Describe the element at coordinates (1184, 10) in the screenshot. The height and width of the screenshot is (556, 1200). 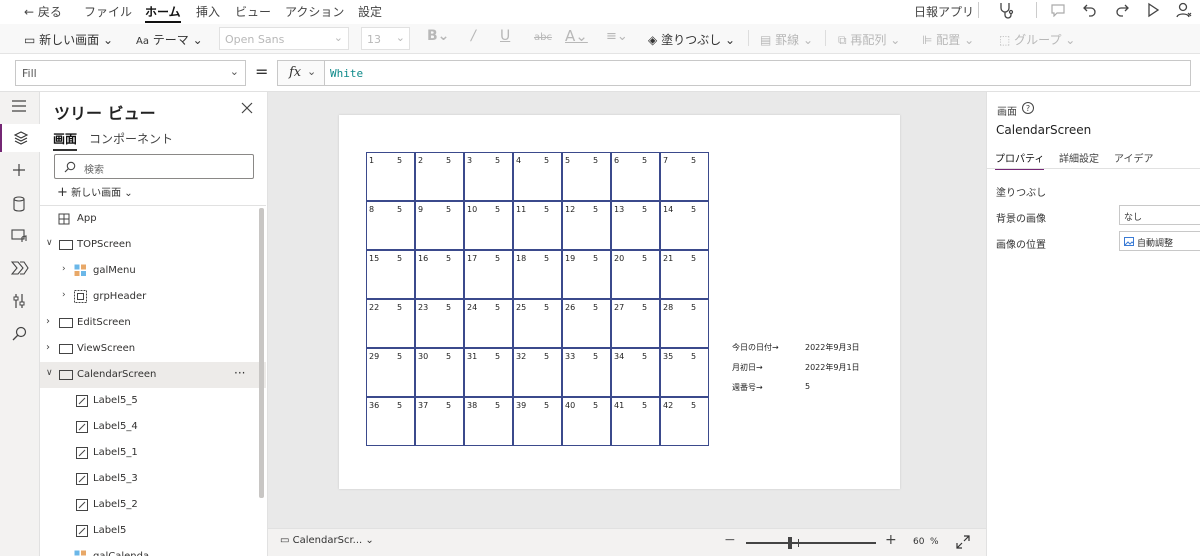
I see `user-icon` at that location.